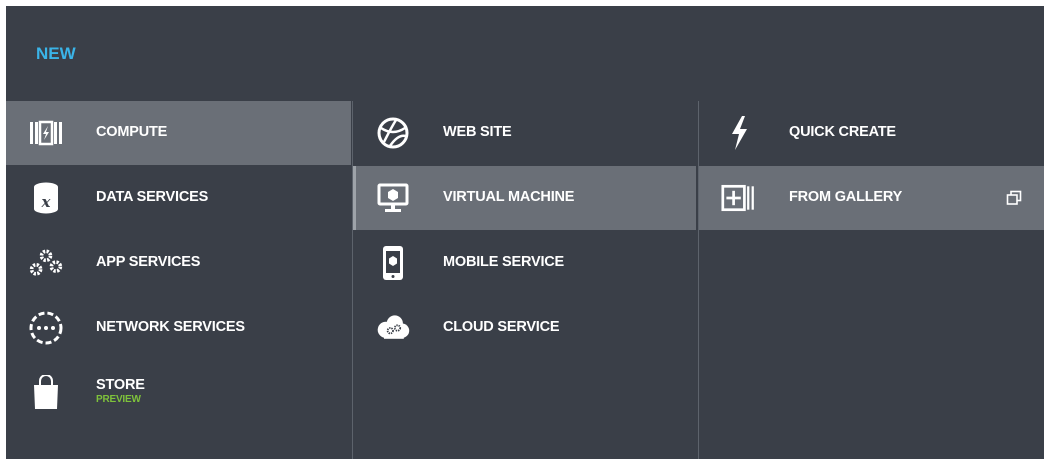 The height and width of the screenshot is (459, 1053). What do you see at coordinates (393, 133) in the screenshot?
I see `web-site-icon` at bounding box center [393, 133].